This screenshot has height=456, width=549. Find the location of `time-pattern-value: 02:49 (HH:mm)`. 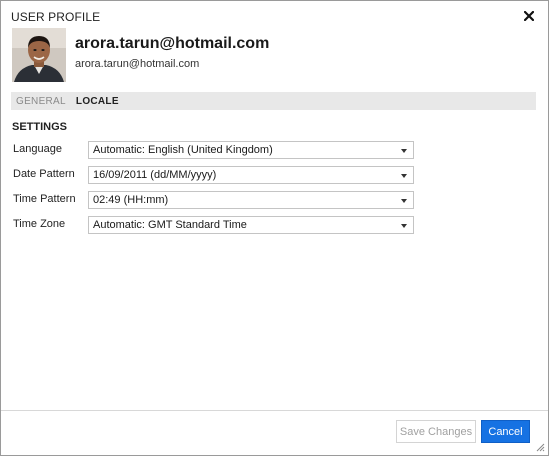

time-pattern-value: 02:49 (HH:mm) is located at coordinates (131, 200).